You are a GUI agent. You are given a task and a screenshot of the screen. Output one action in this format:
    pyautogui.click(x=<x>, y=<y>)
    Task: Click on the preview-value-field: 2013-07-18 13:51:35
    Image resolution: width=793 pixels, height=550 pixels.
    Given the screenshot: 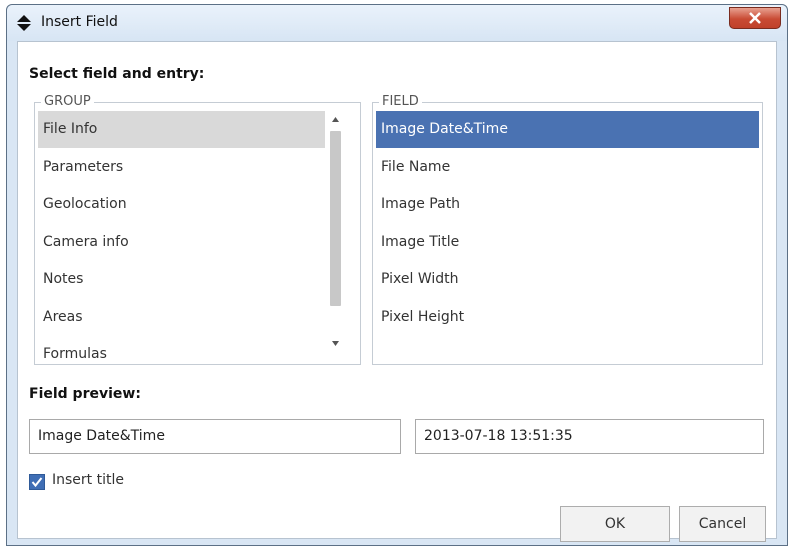 What is the action you would take?
    pyautogui.click(x=589, y=436)
    